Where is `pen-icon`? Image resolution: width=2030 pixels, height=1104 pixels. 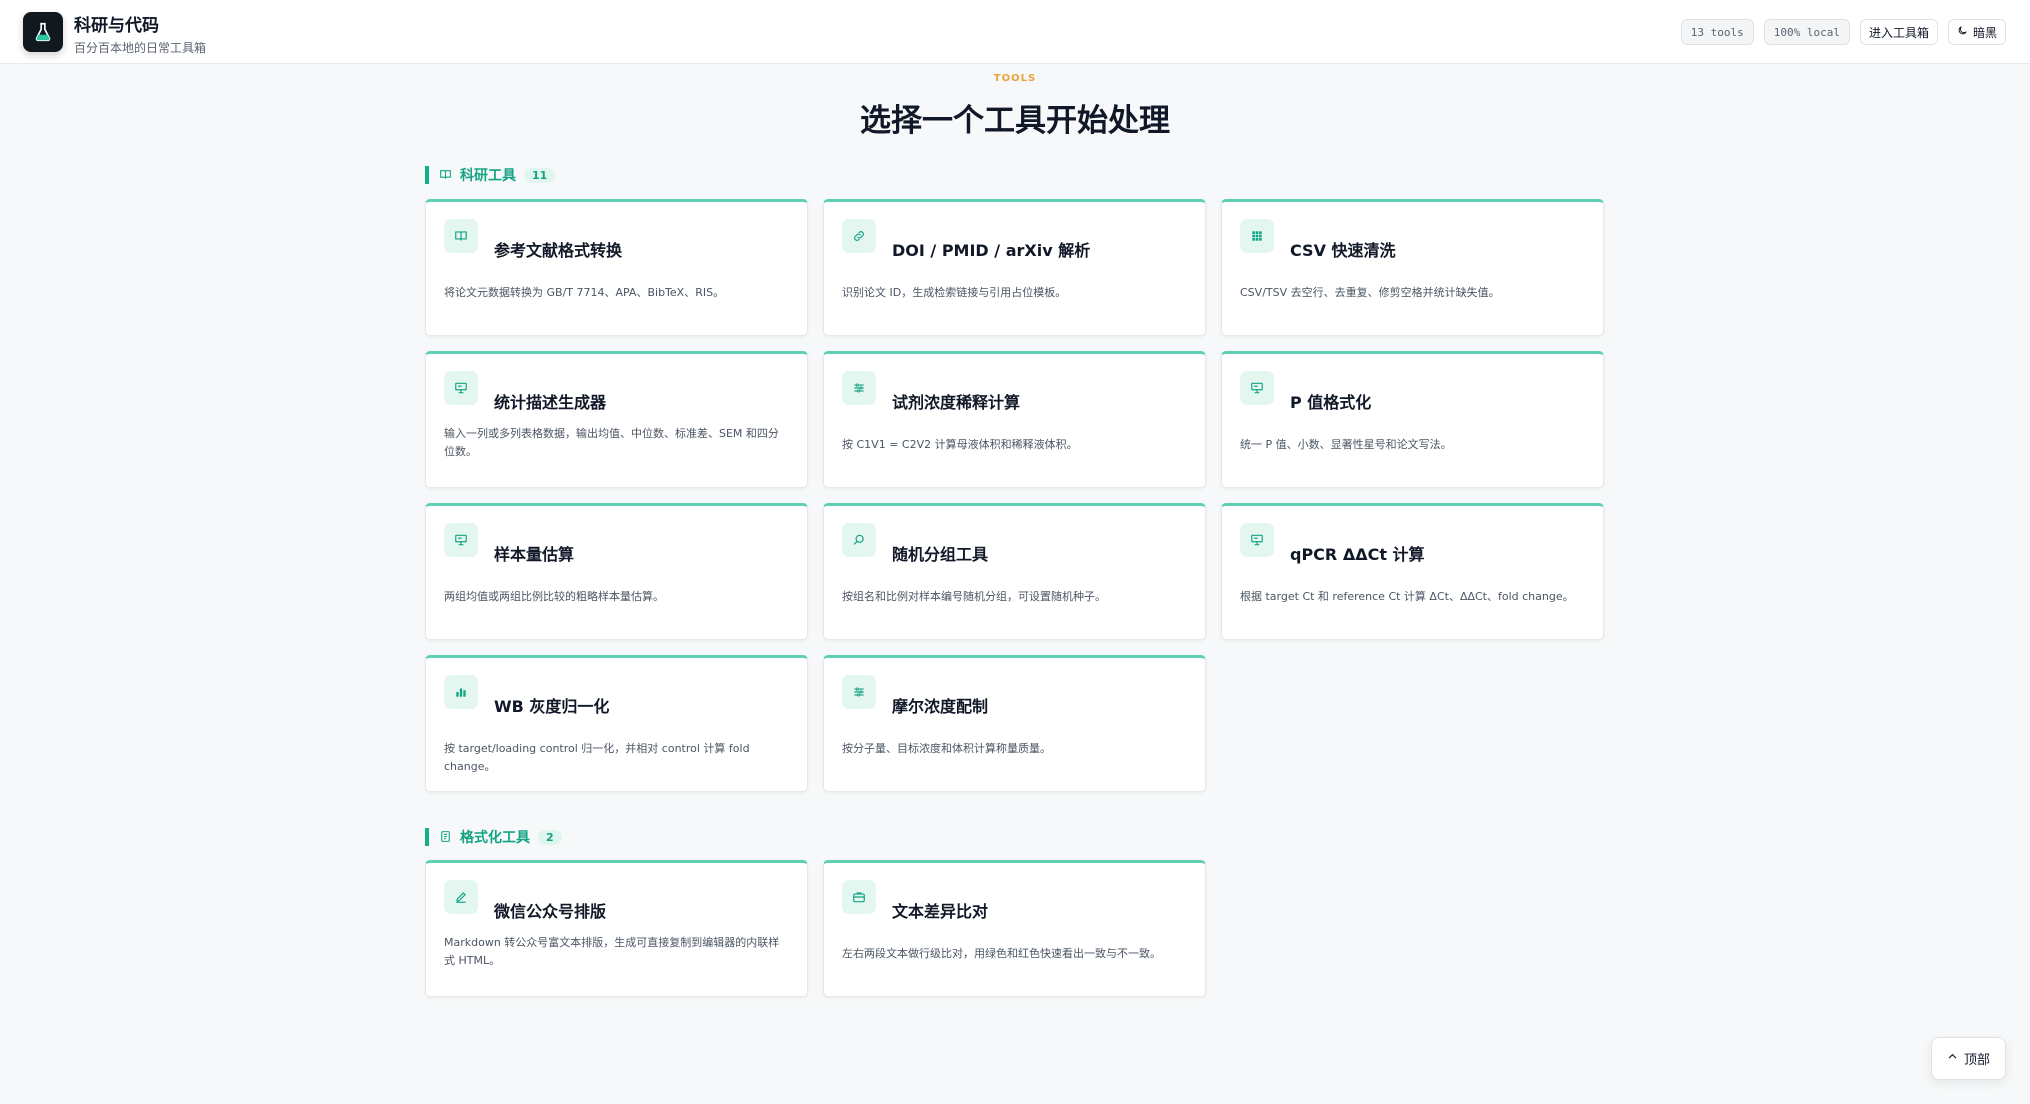 pen-icon is located at coordinates (461, 897).